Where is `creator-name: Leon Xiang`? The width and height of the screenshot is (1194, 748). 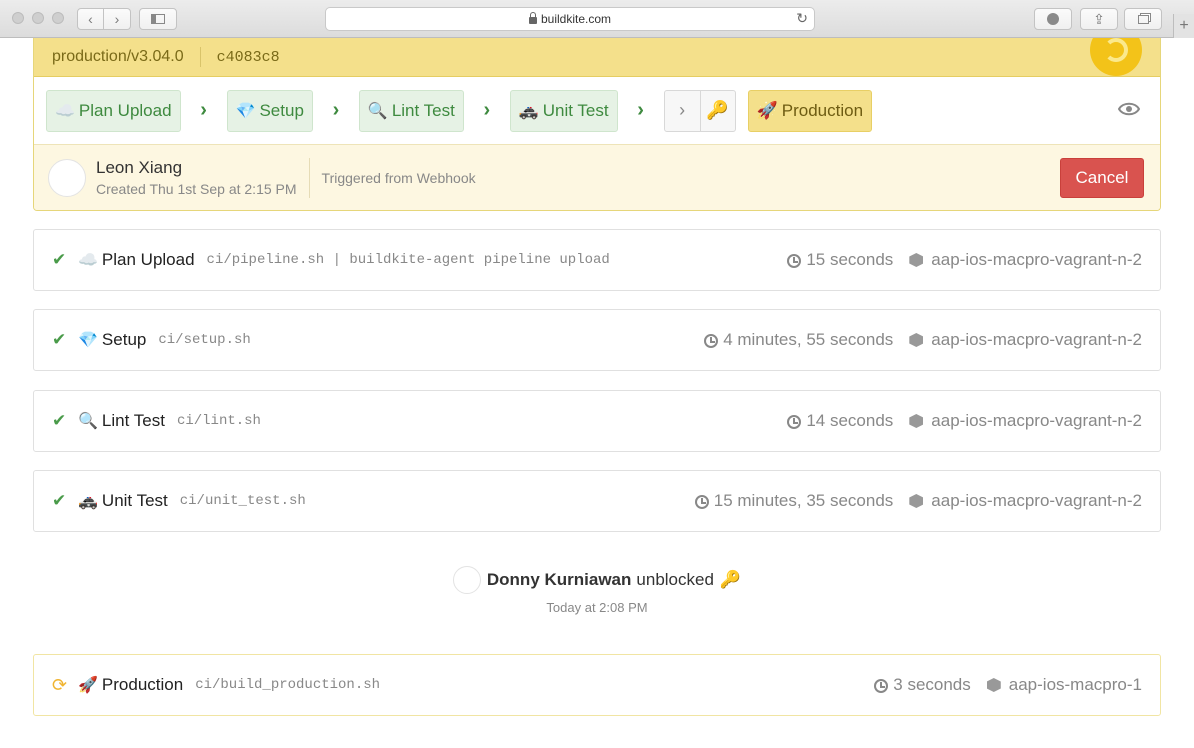 creator-name: Leon Xiang is located at coordinates (139, 167).